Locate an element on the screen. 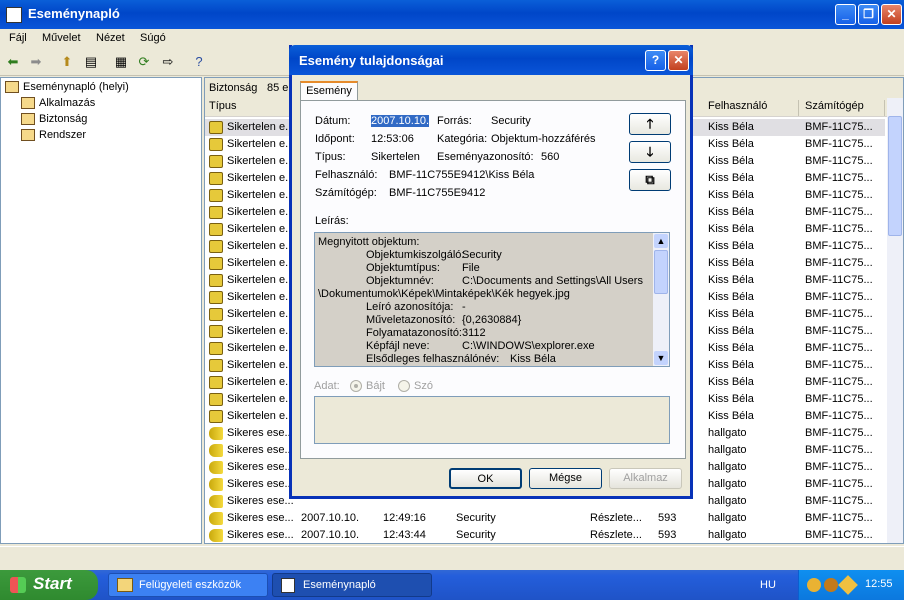  menu-view: Nézet is located at coordinates (110, 38).